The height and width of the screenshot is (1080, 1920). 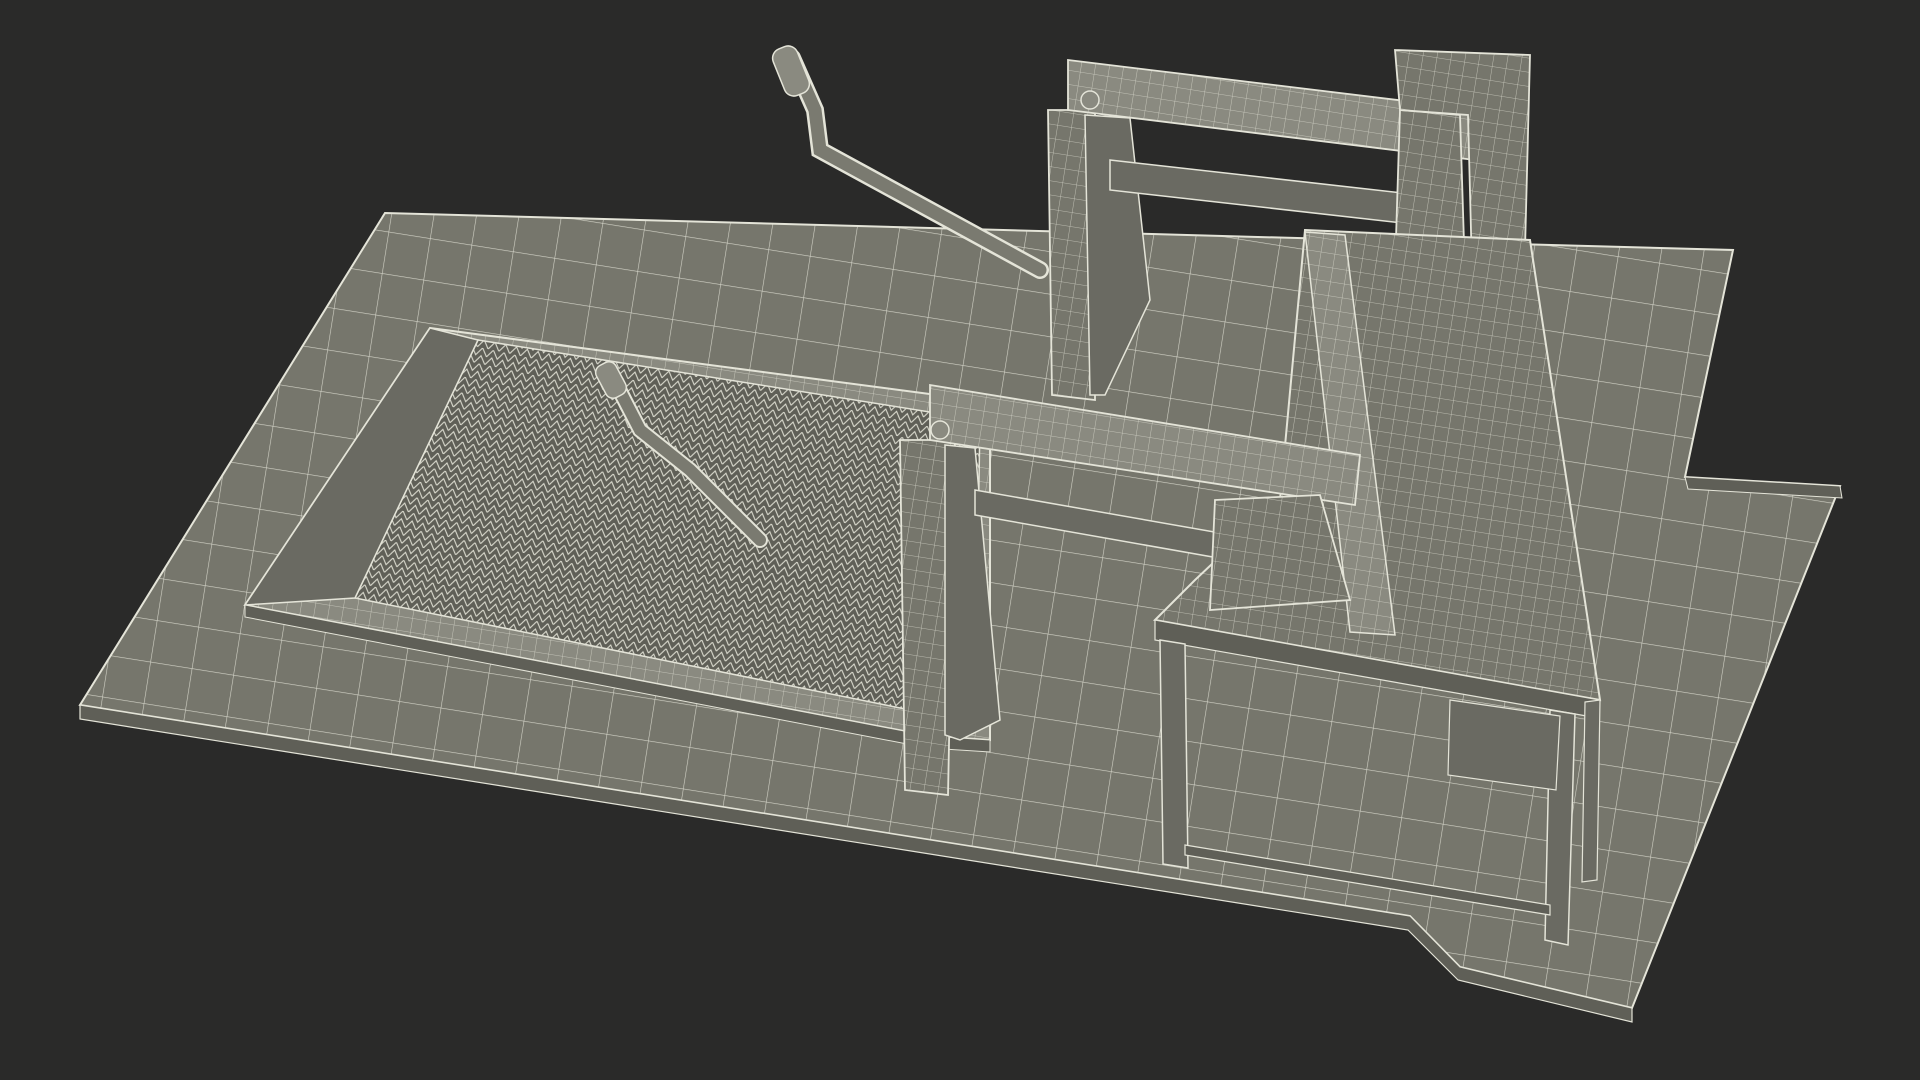 What do you see at coordinates (1174, 754) in the screenshot?
I see `bench-leg-left` at bounding box center [1174, 754].